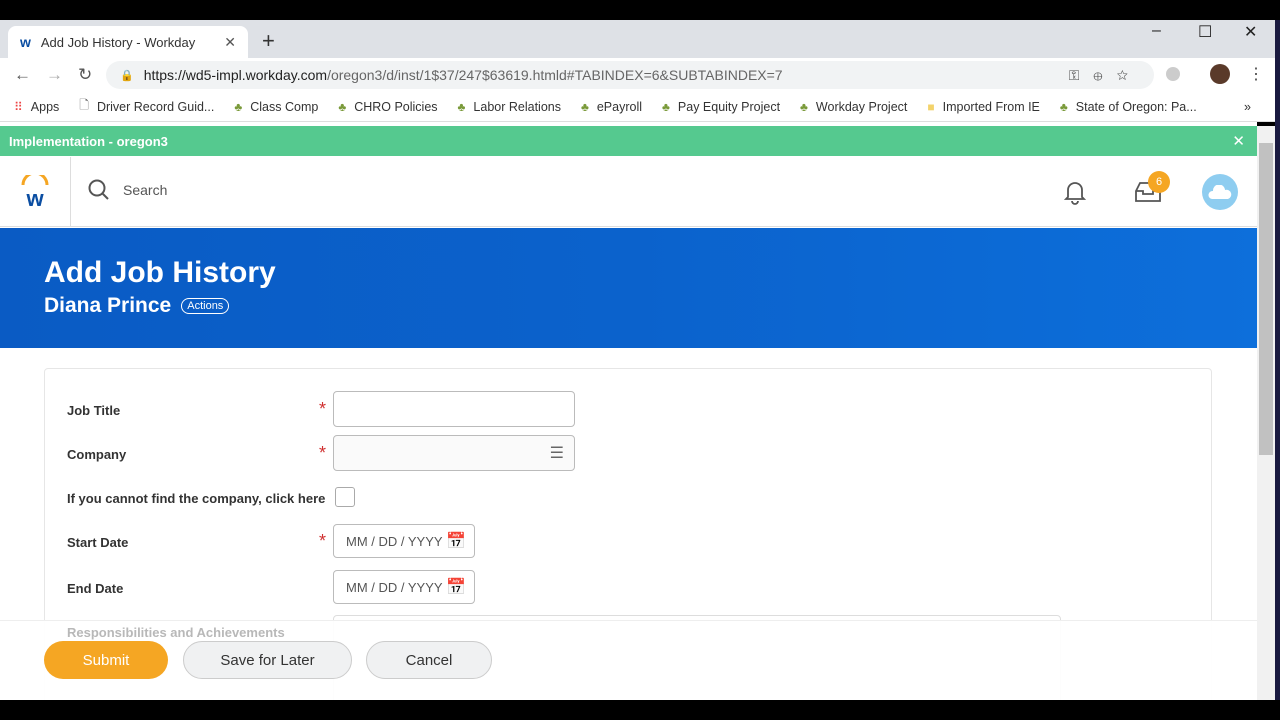 This screenshot has height=720, width=1280. Describe the element at coordinates (628, 192) in the screenshot. I see `workday-header: w Search 6` at that location.